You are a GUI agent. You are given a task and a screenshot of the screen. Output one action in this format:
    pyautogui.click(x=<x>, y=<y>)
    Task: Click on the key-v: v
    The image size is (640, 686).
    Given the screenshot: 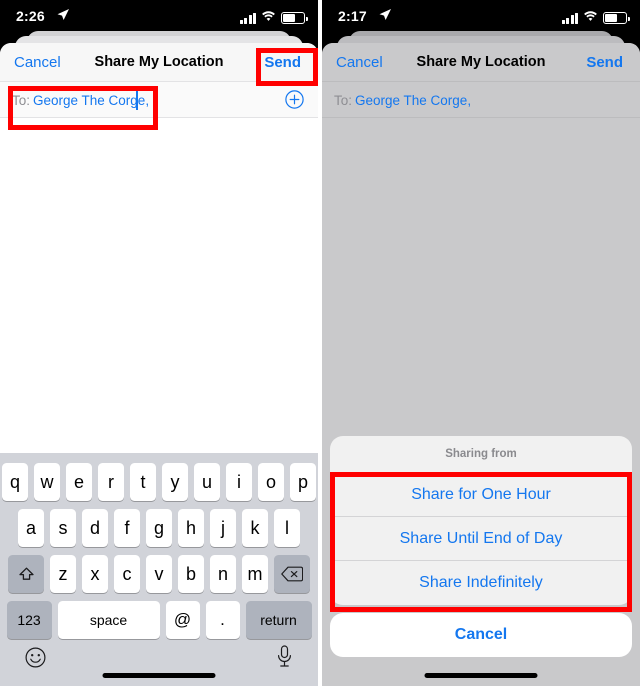 What is the action you would take?
    pyautogui.click(x=159, y=574)
    